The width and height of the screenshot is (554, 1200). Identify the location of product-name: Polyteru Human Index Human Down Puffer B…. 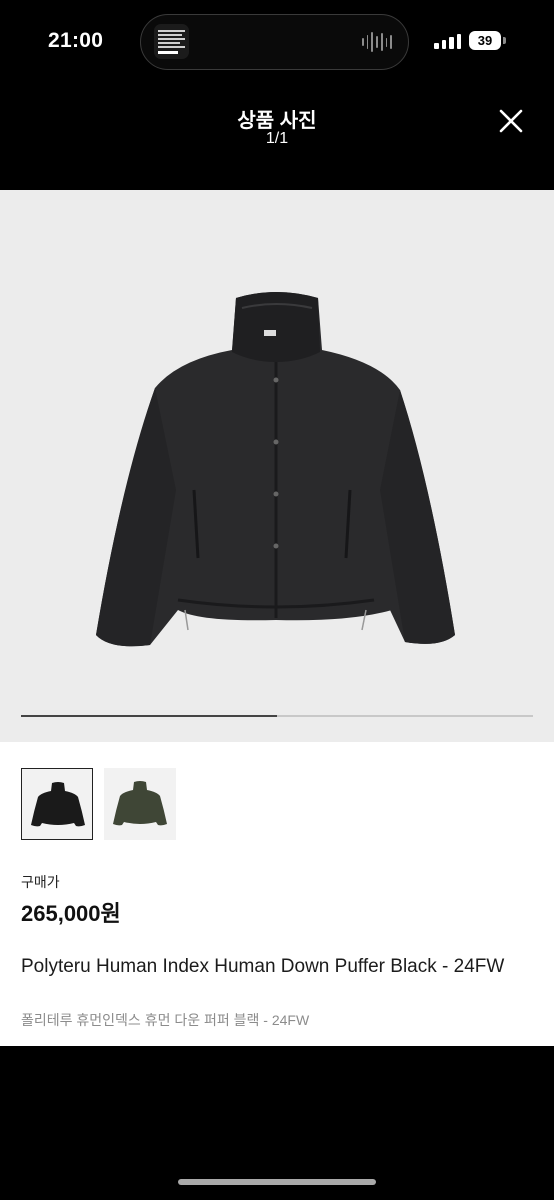
(263, 966).